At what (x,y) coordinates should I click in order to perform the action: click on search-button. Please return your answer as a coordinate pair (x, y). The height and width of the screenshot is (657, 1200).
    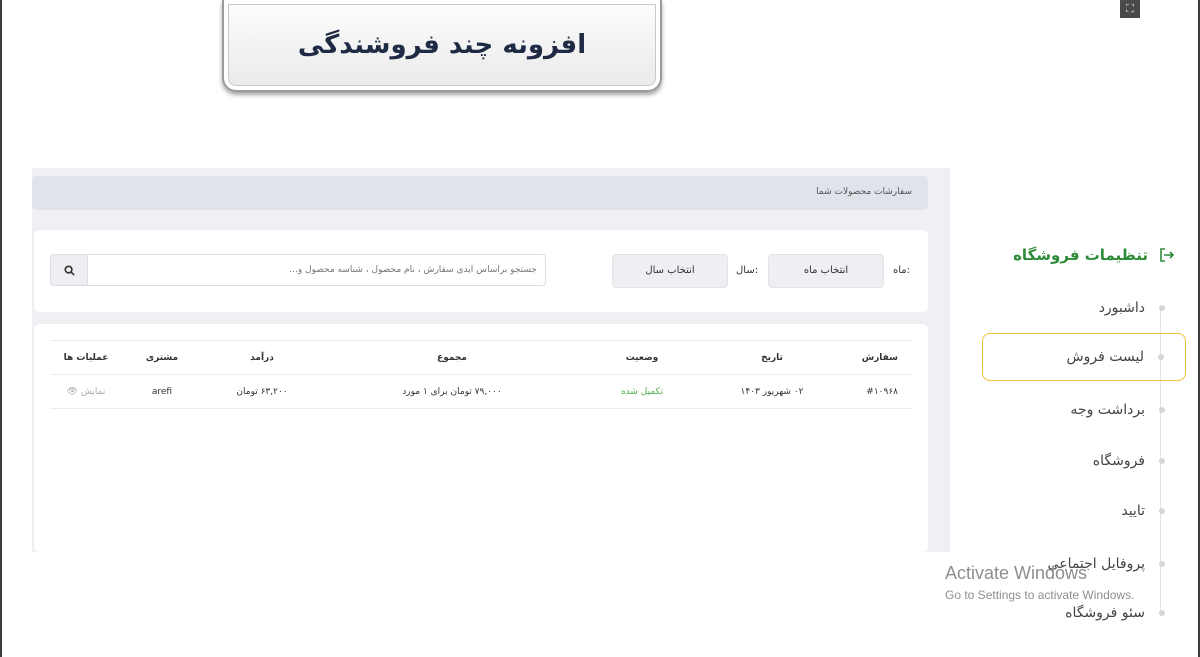
    Looking at the image, I should click on (69, 270).